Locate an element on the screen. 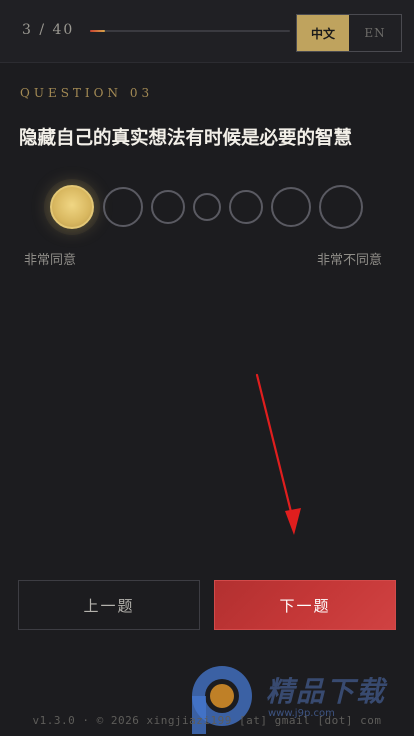  language-switch: 中文 EN is located at coordinates (349, 33).